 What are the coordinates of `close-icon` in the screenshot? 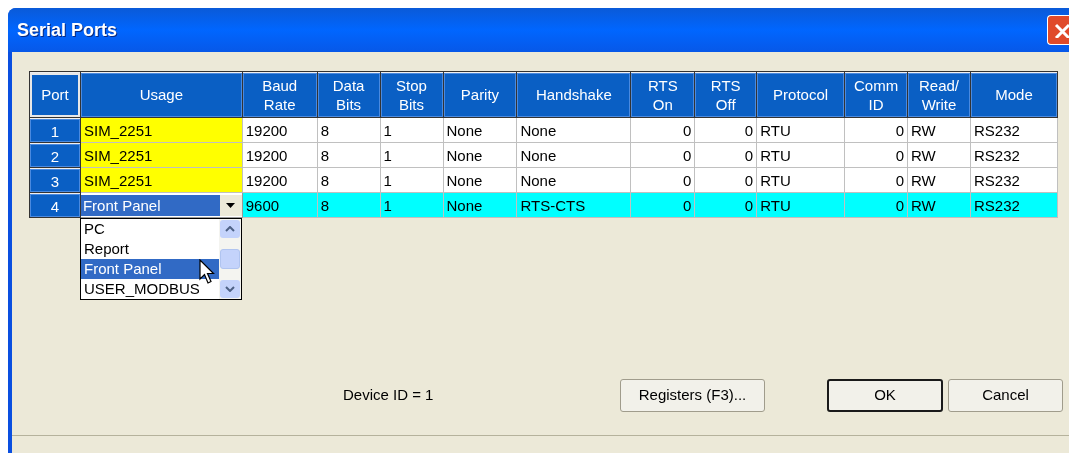 It's located at (1061, 30).